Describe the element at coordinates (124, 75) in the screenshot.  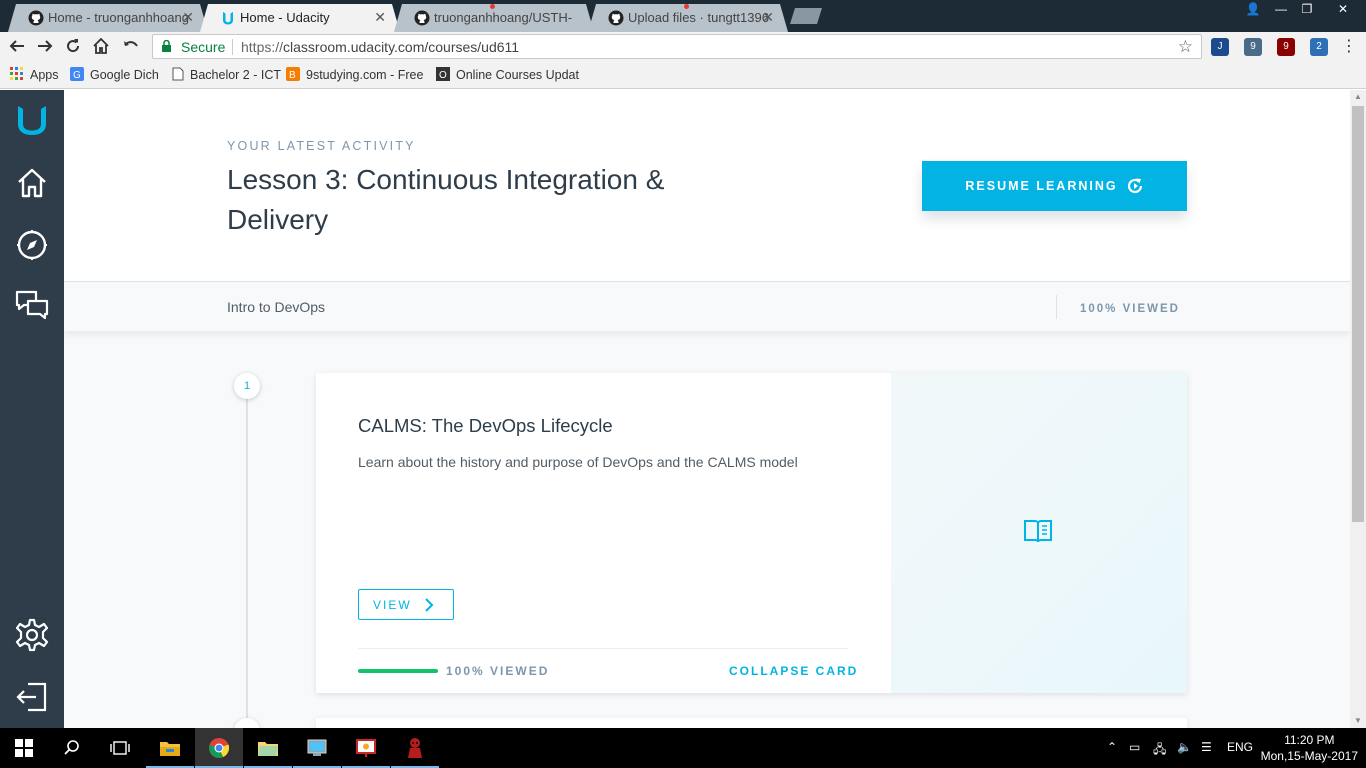
I see `bookmark-google-dich: Google Dich` at that location.